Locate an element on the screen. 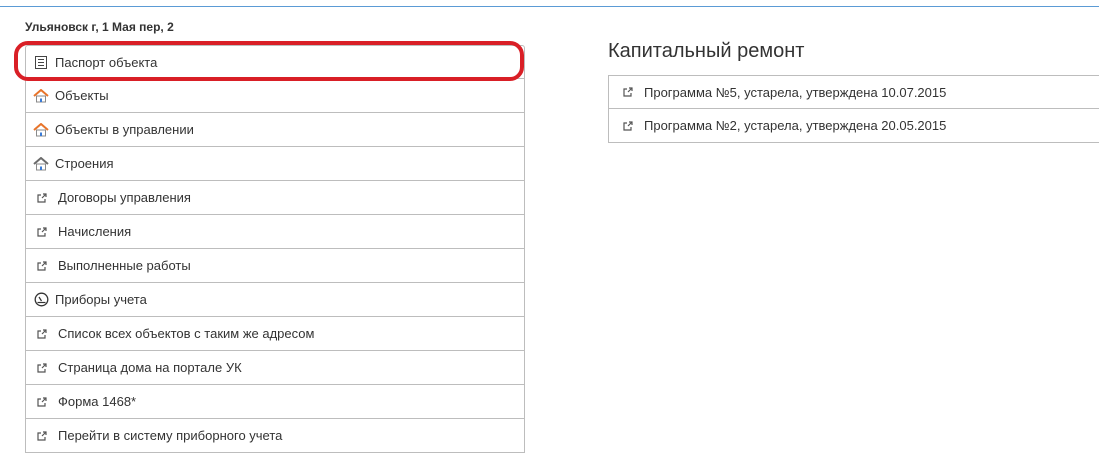  sidebar-item-same-address-objects: Список всех объектов с таким же адресом is located at coordinates (275, 334).